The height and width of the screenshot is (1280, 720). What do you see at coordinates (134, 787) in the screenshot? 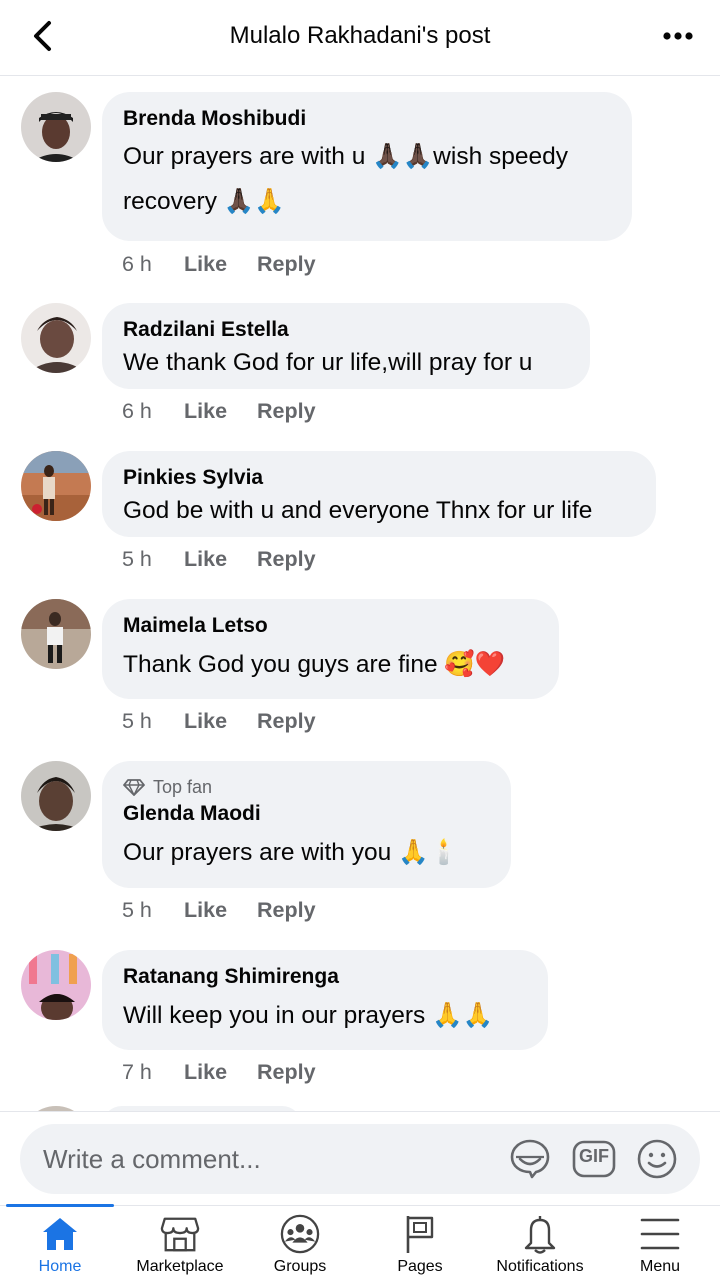
I see `diamond-icon` at bounding box center [134, 787].